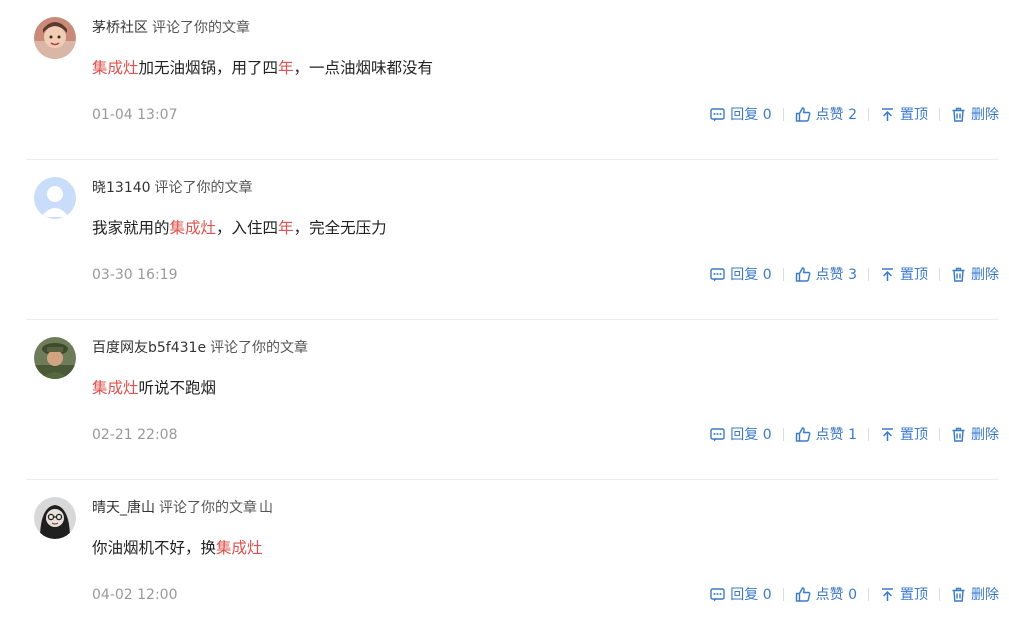  Describe the element at coordinates (121, 188) in the screenshot. I see `author-name: 晓13140` at that location.